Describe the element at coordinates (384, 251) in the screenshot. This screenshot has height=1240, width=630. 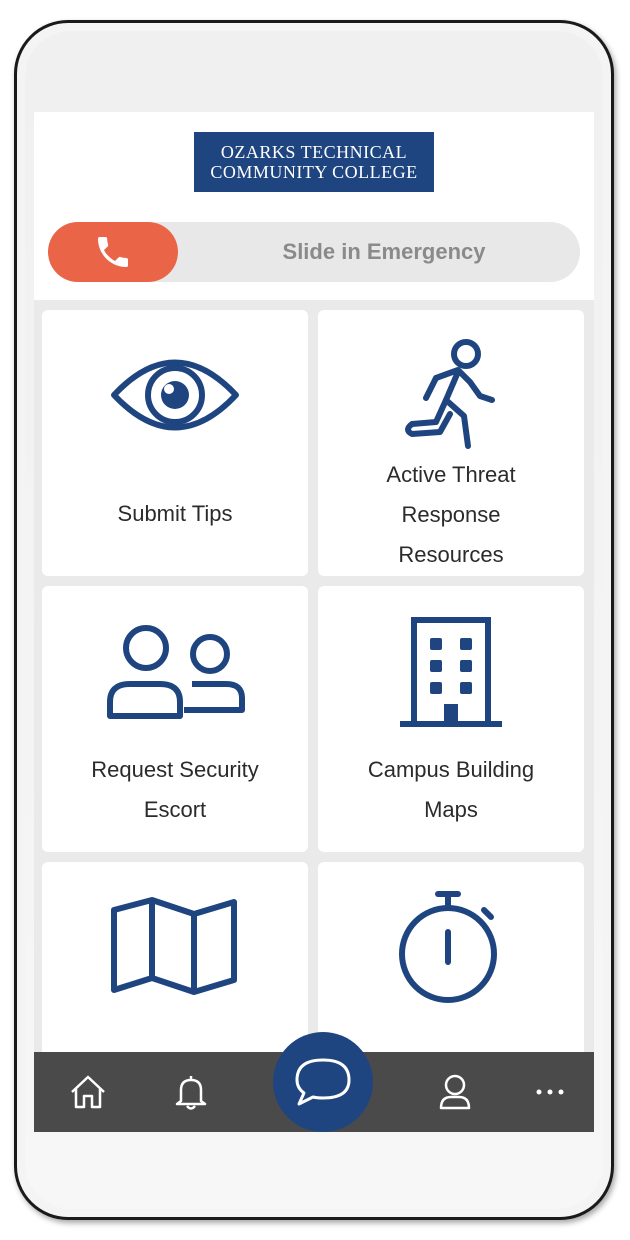
I see `emergency-slider-label: Slide in Emergency` at that location.